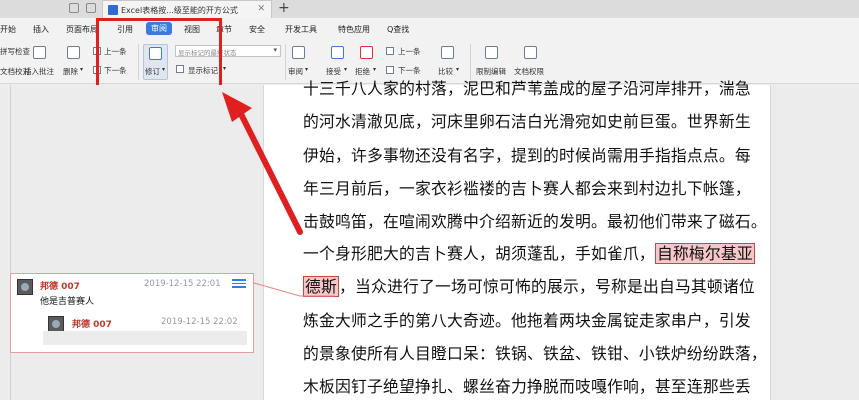 This screenshot has height=400, width=859. What do you see at coordinates (527, 121) in the screenshot?
I see `document-line: 的河水清澈见底，河床里卵石洁白光滑宛如史前巨蛋。世界新生` at bounding box center [527, 121].